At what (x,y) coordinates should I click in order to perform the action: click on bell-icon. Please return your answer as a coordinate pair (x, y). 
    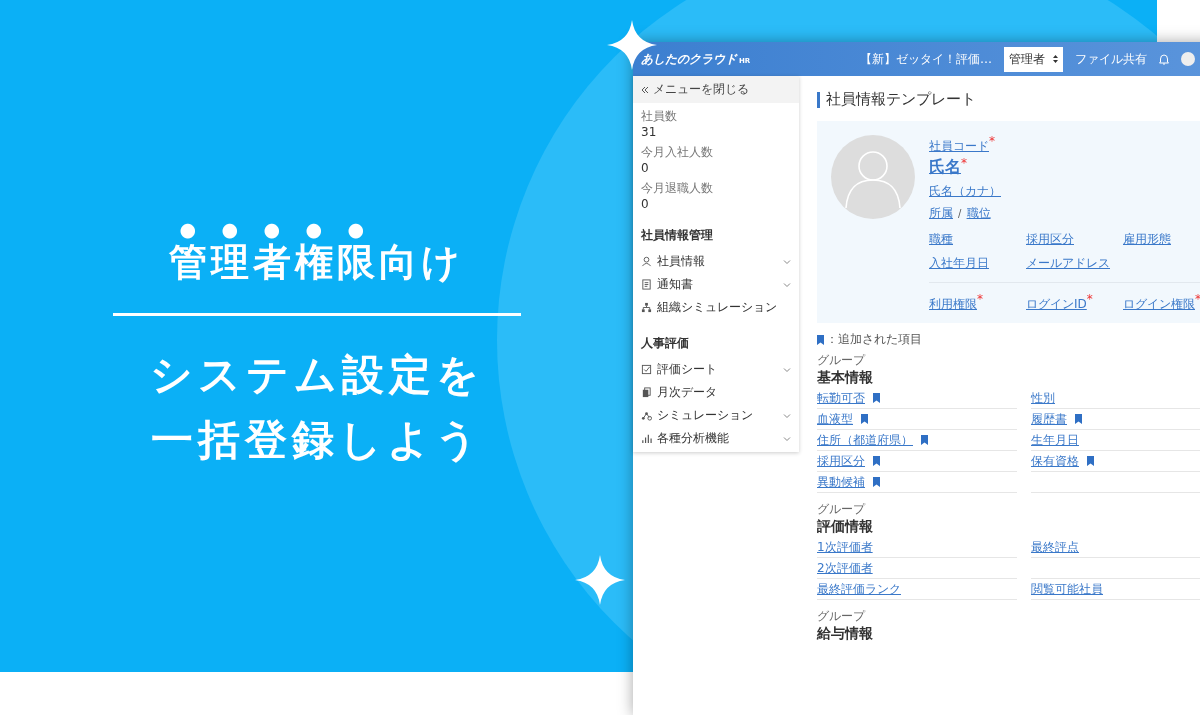
    Looking at the image, I should click on (1164, 59).